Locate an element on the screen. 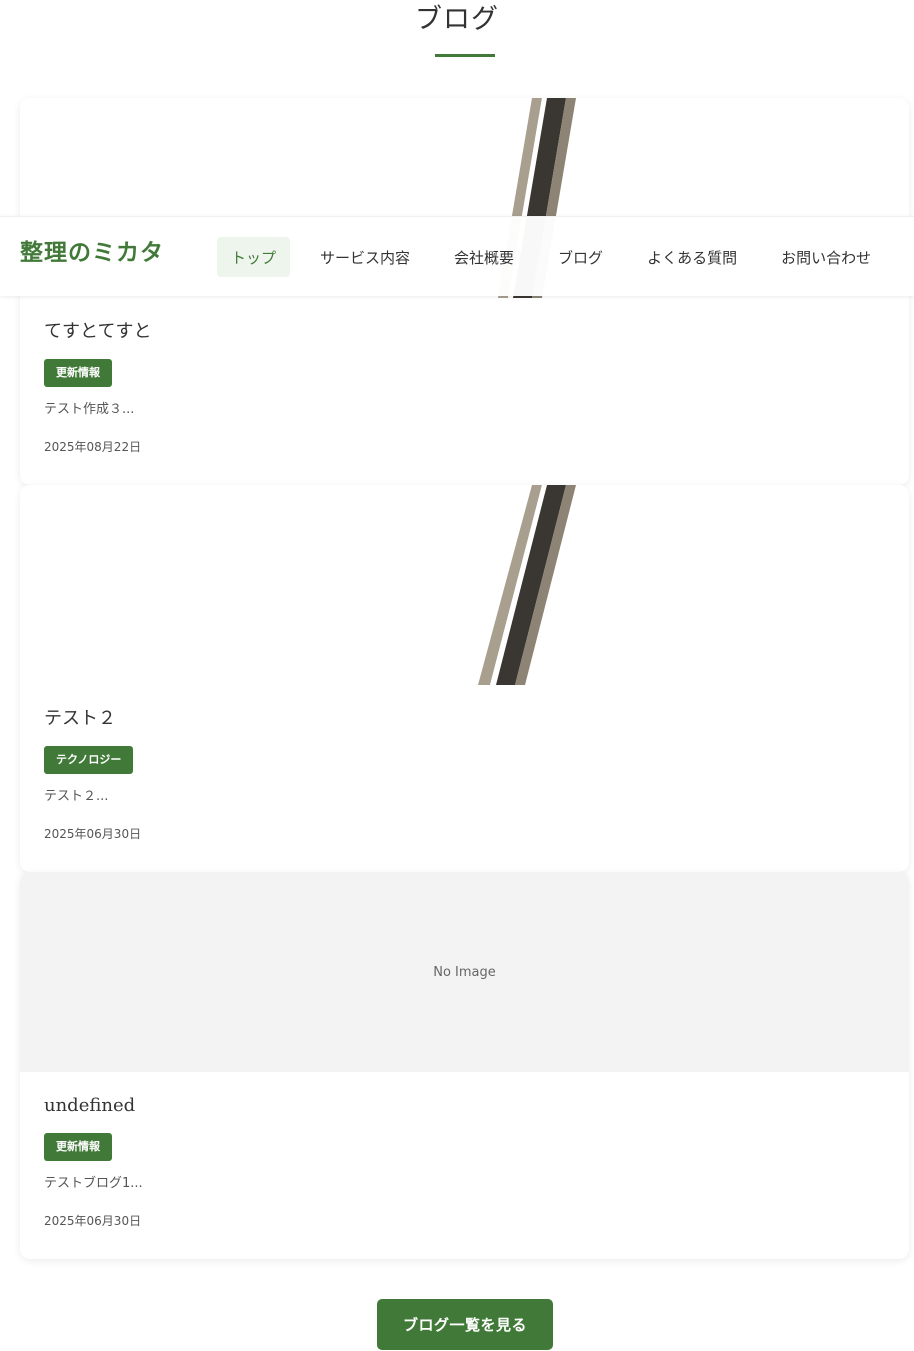 The width and height of the screenshot is (914, 1351). main-nav: トップ サービス内容 会社概要 ブログ よくある質問 お問い合わせ is located at coordinates (551, 257).